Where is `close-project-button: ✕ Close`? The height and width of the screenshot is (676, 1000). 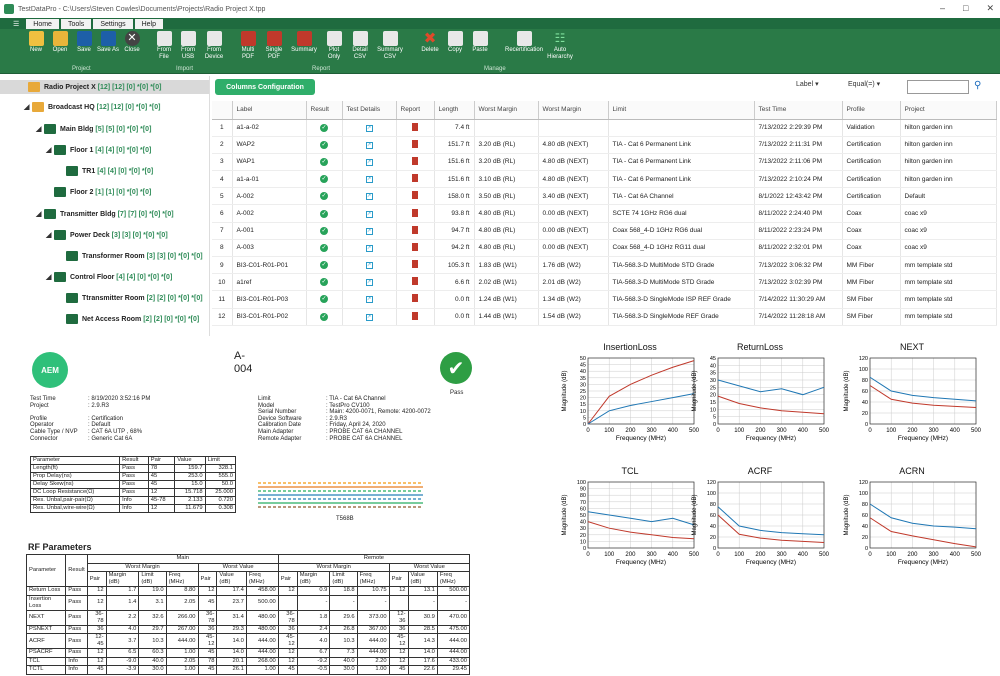 close-project-button: ✕ Close is located at coordinates (132, 42).